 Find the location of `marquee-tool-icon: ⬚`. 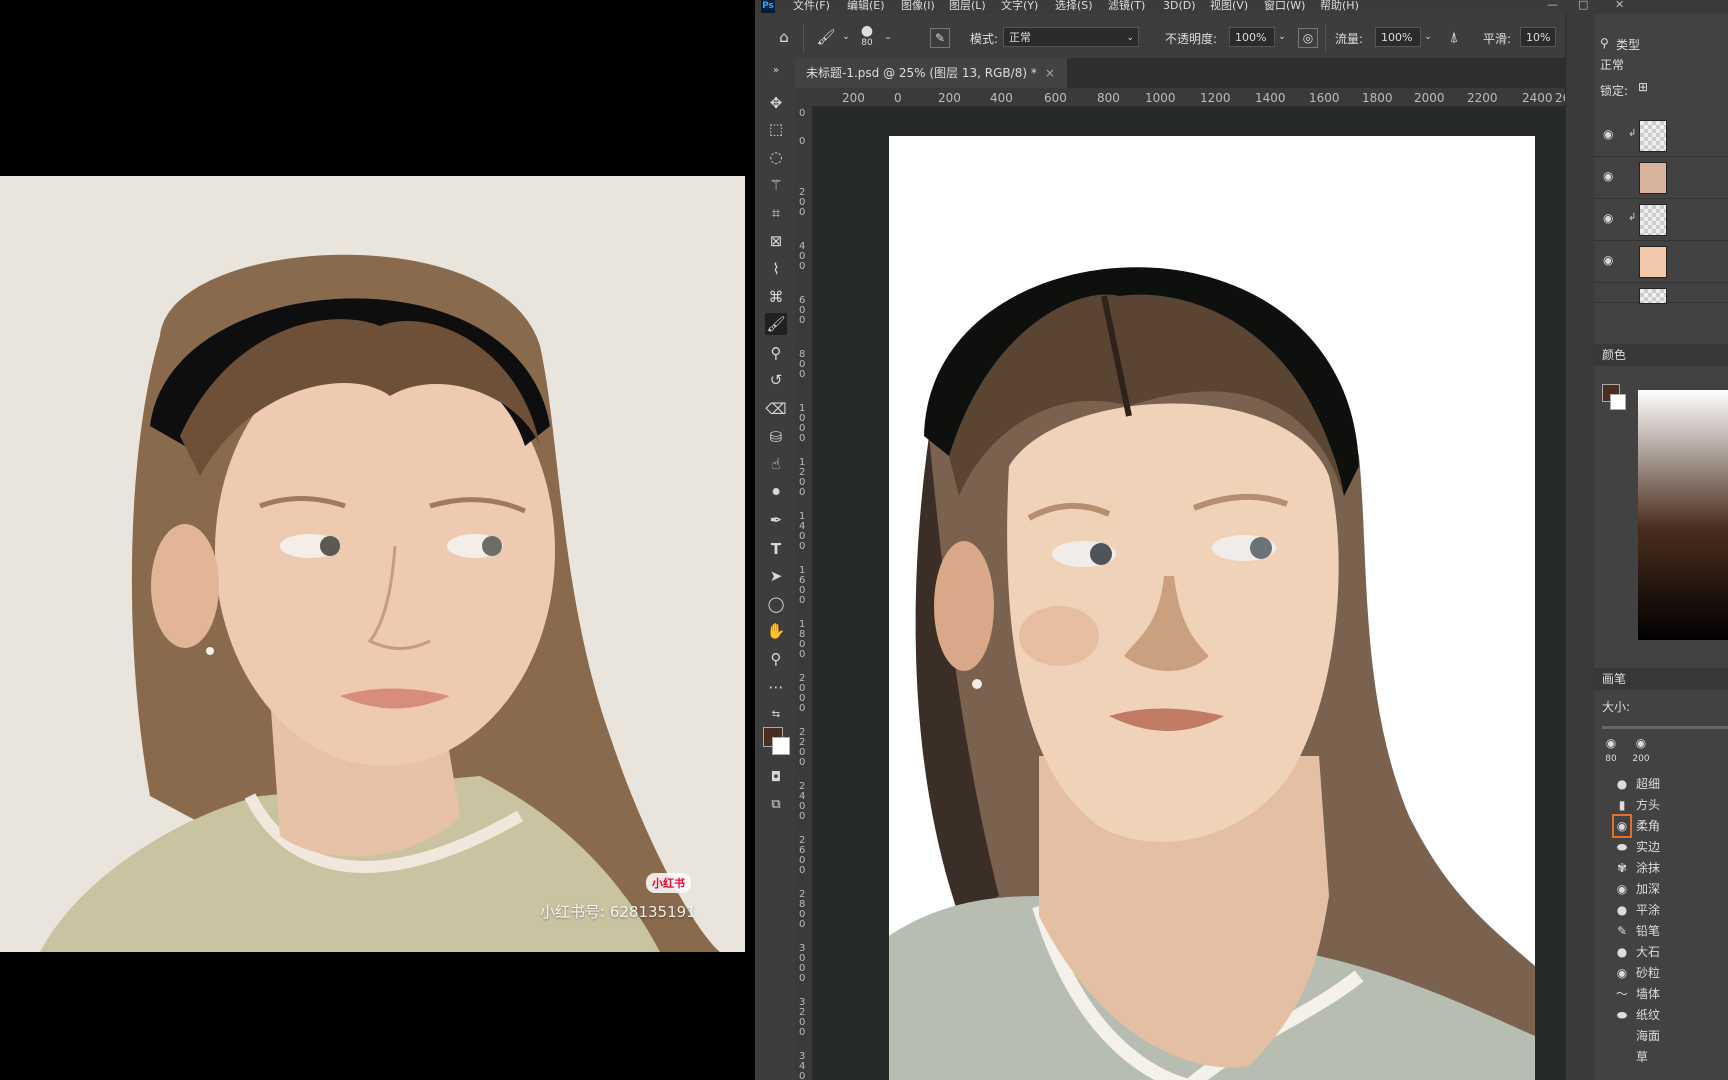

marquee-tool-icon: ⬚ is located at coordinates (776, 129).